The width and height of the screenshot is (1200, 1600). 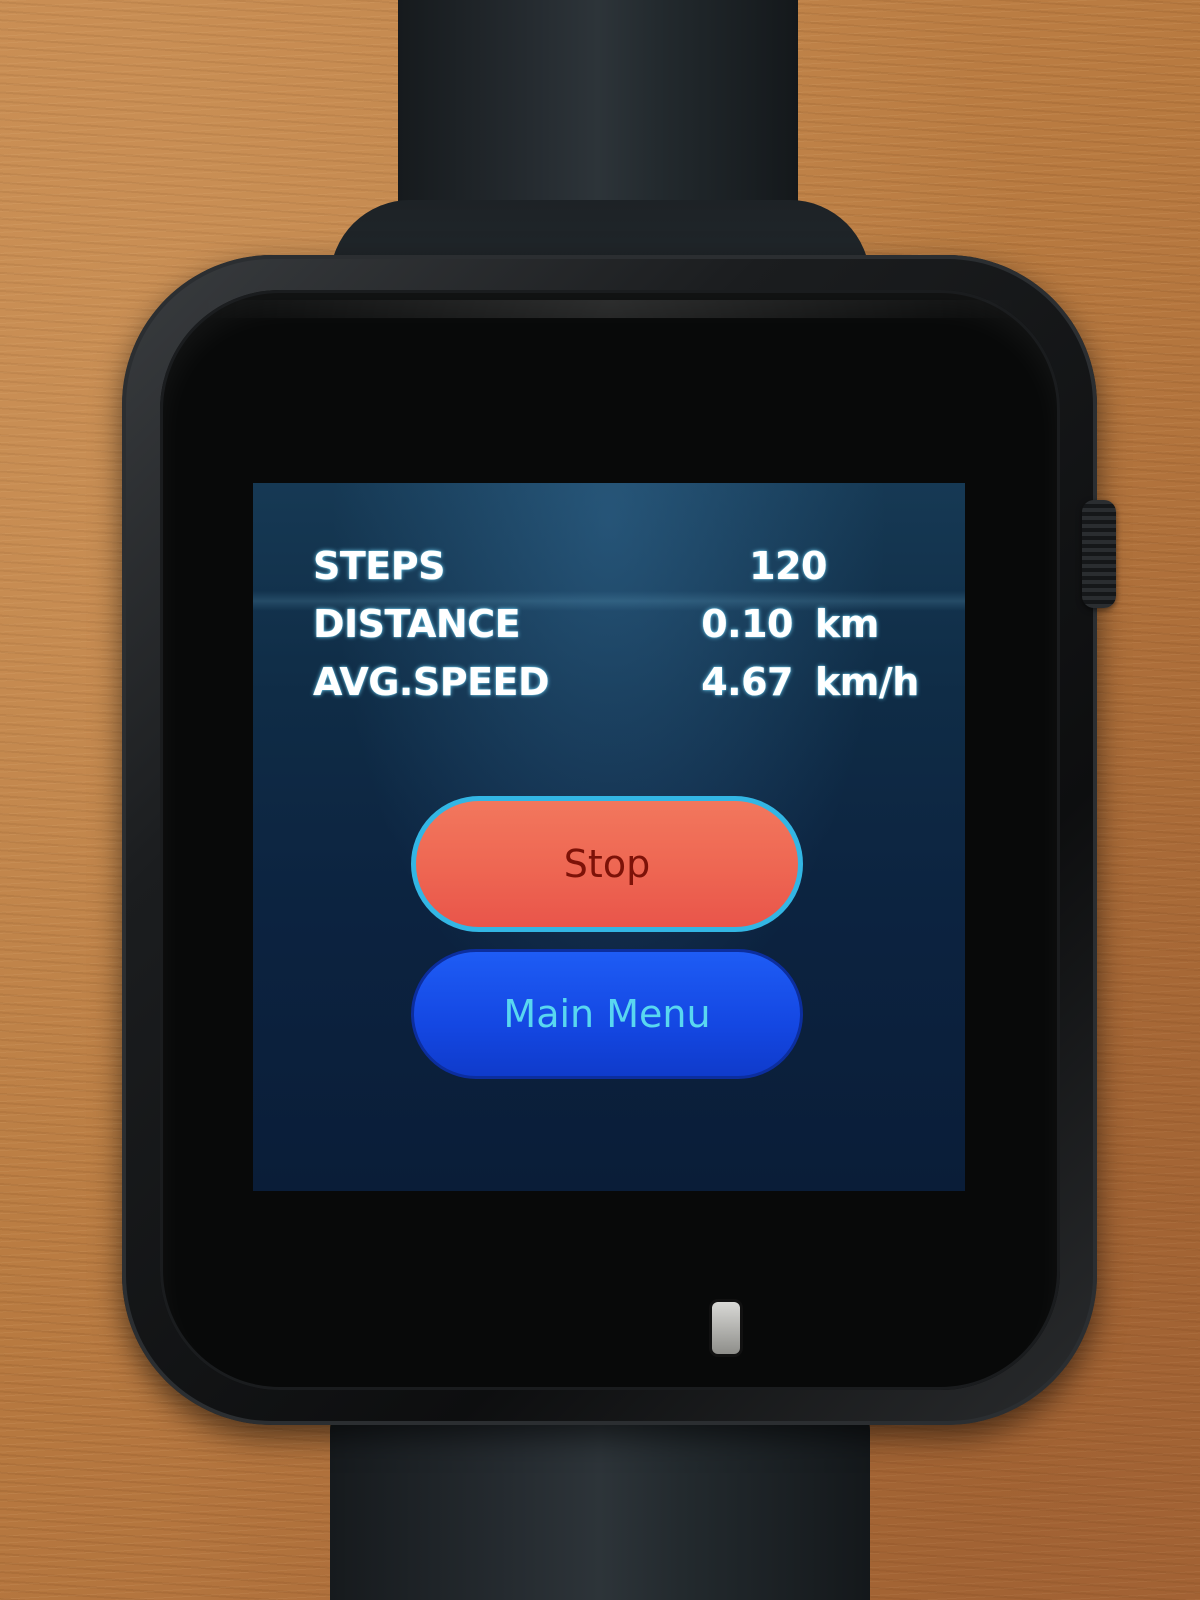 I want to click on ambient-sensor, so click(x=726, y=1328).